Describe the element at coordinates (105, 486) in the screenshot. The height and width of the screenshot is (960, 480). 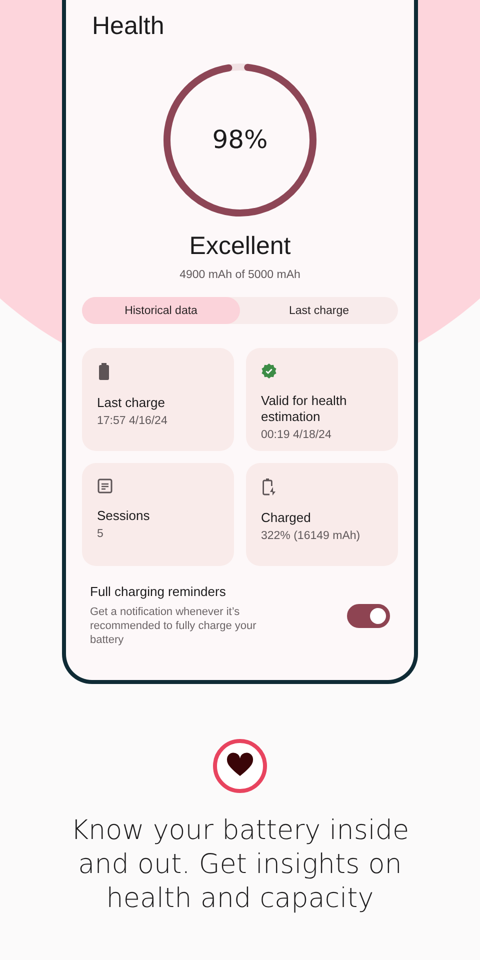
I see `notes-icon` at that location.